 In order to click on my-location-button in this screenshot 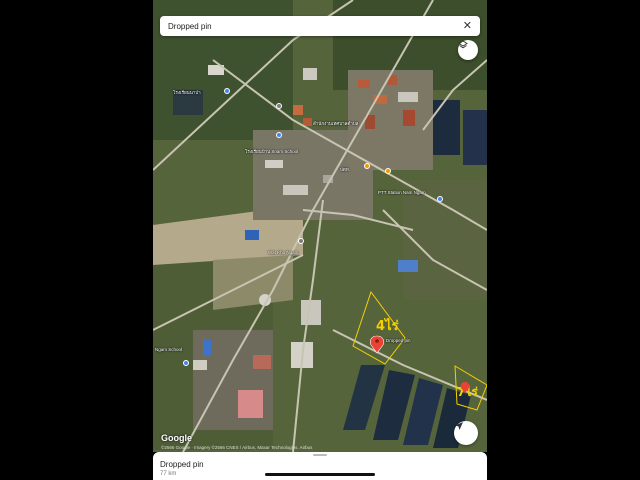, I will do `click(466, 433)`.